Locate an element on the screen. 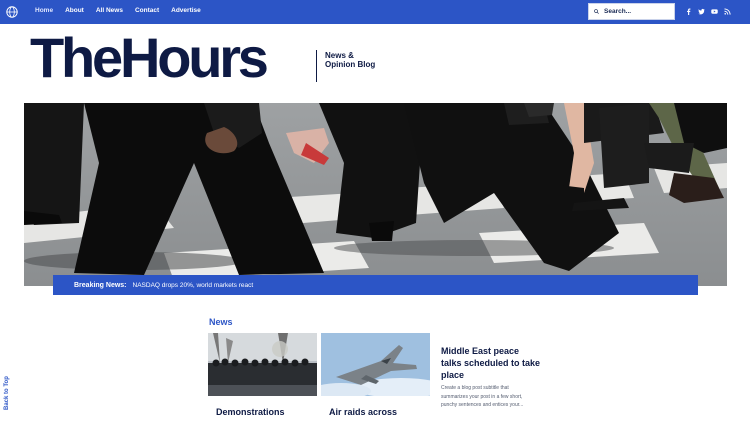 This screenshot has width=750, height=422. logo-divider is located at coordinates (316, 66).